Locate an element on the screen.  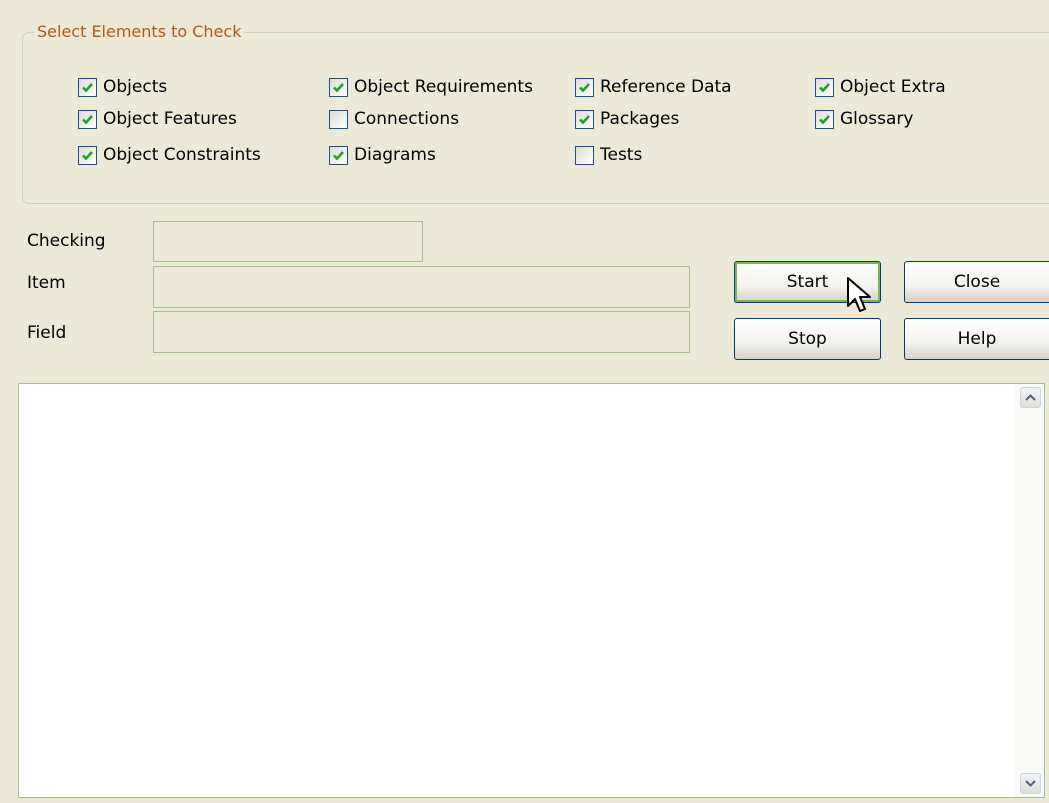
scroll-up-button is located at coordinates (1030, 397).